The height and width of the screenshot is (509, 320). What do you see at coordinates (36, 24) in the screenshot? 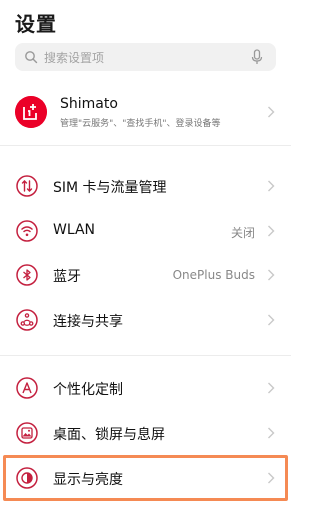
I see `page-title: 设置` at bounding box center [36, 24].